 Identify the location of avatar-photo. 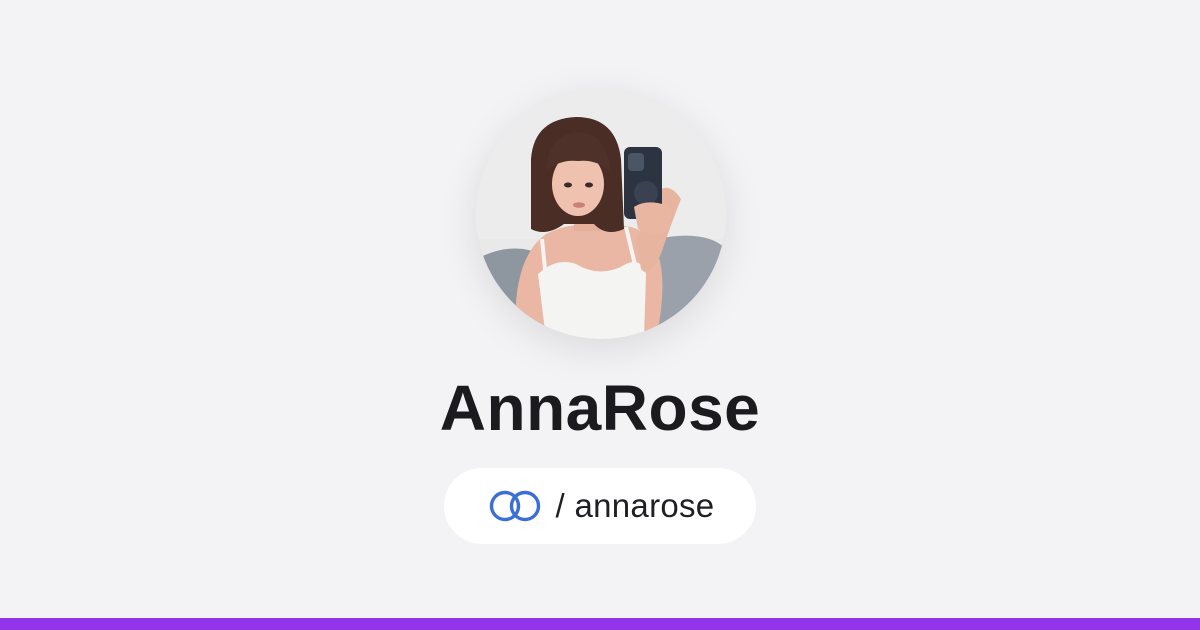
(601, 214).